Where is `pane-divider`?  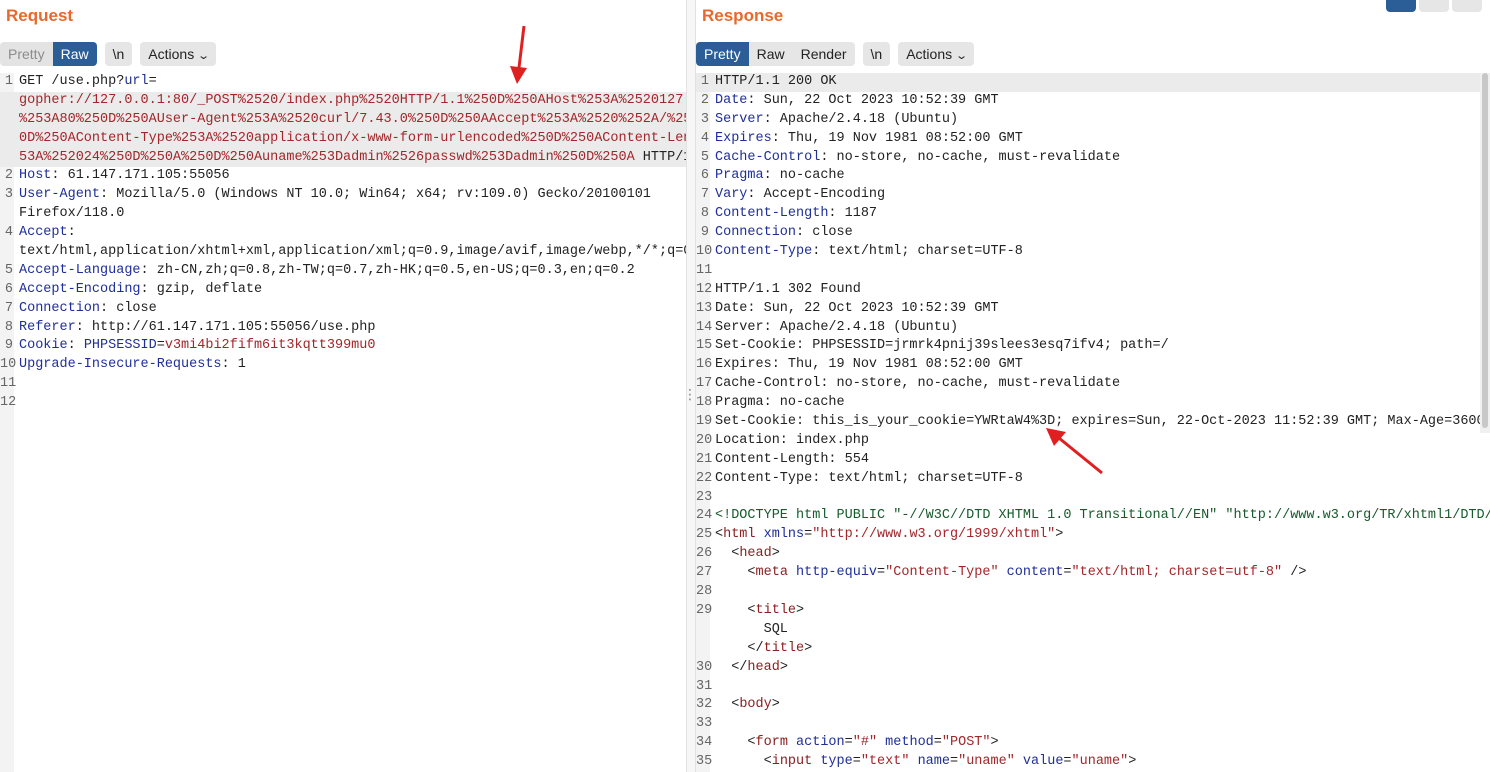
pane-divider is located at coordinates (691, 386).